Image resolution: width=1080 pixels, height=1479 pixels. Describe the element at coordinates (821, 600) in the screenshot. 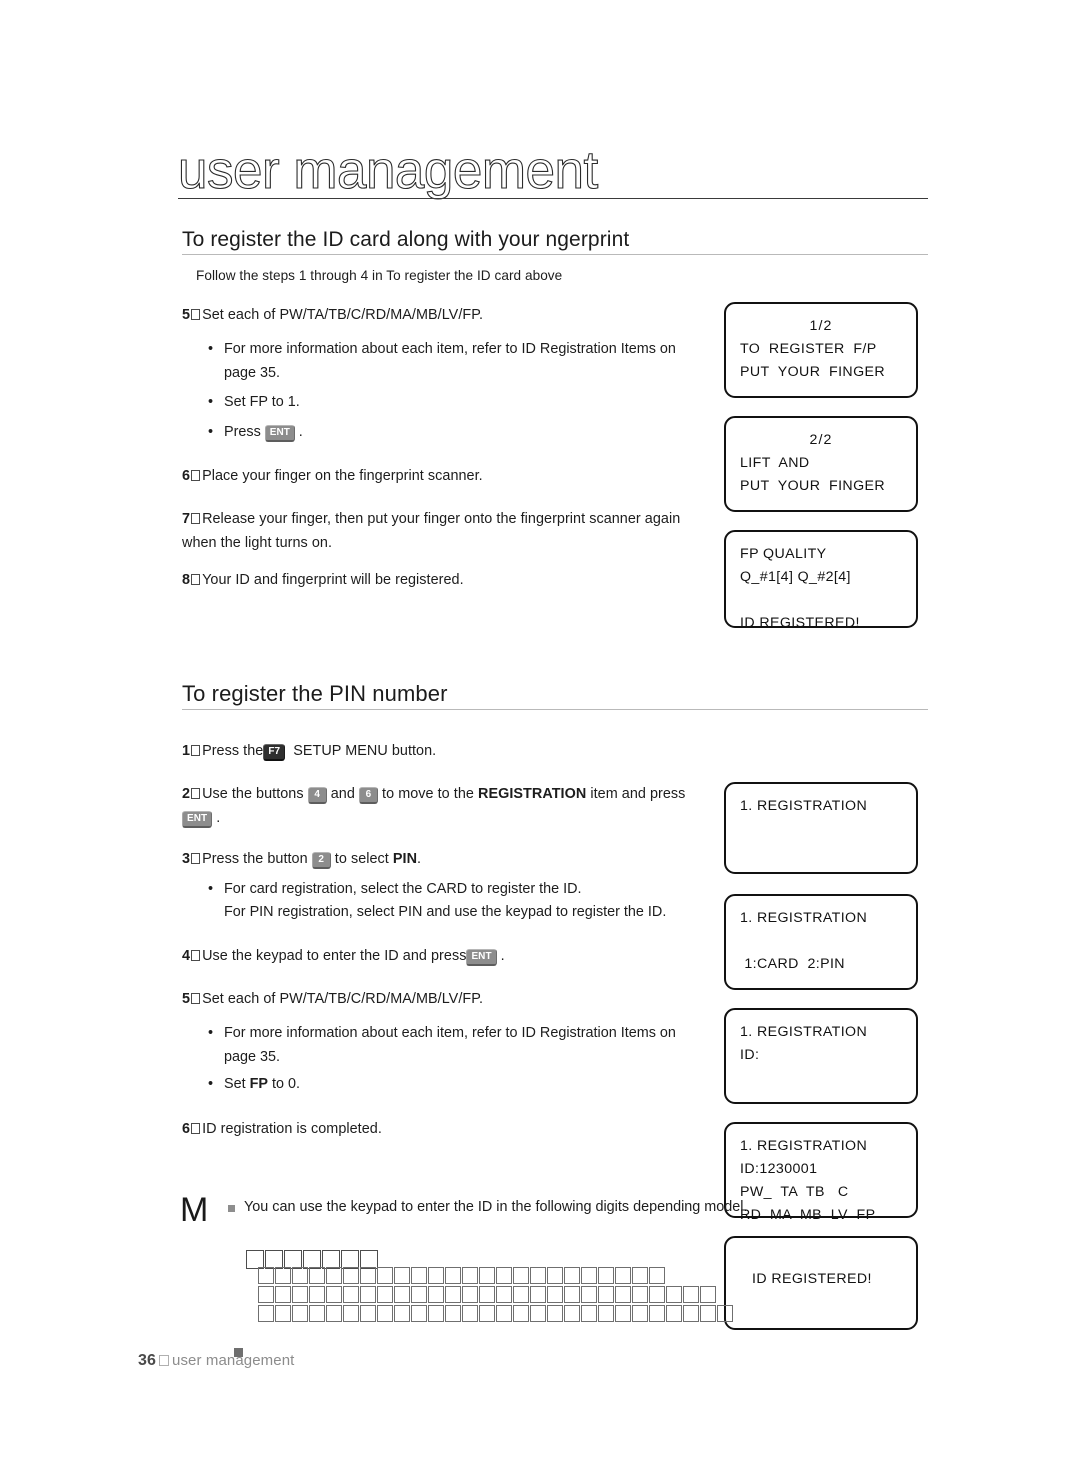

I see `lcd-line-blank` at that location.